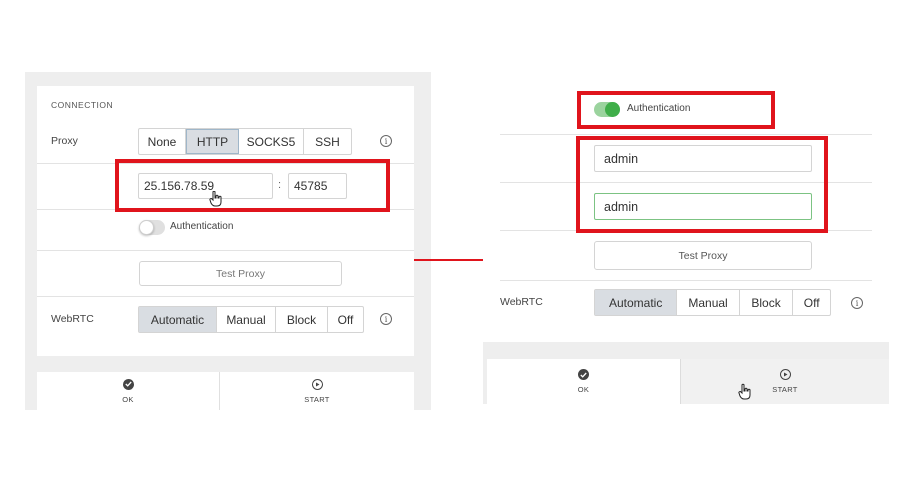 Image resolution: width=900 pixels, height=500 pixels. I want to click on proxy-info-icon: i, so click(386, 141).